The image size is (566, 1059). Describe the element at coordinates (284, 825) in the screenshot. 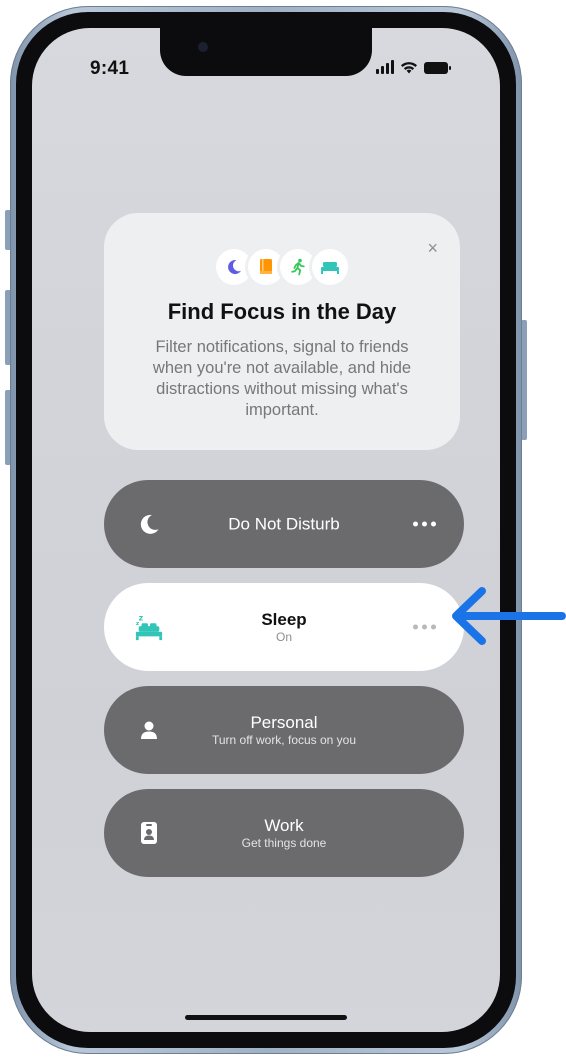

I see `focus-row-title: Work` at that location.